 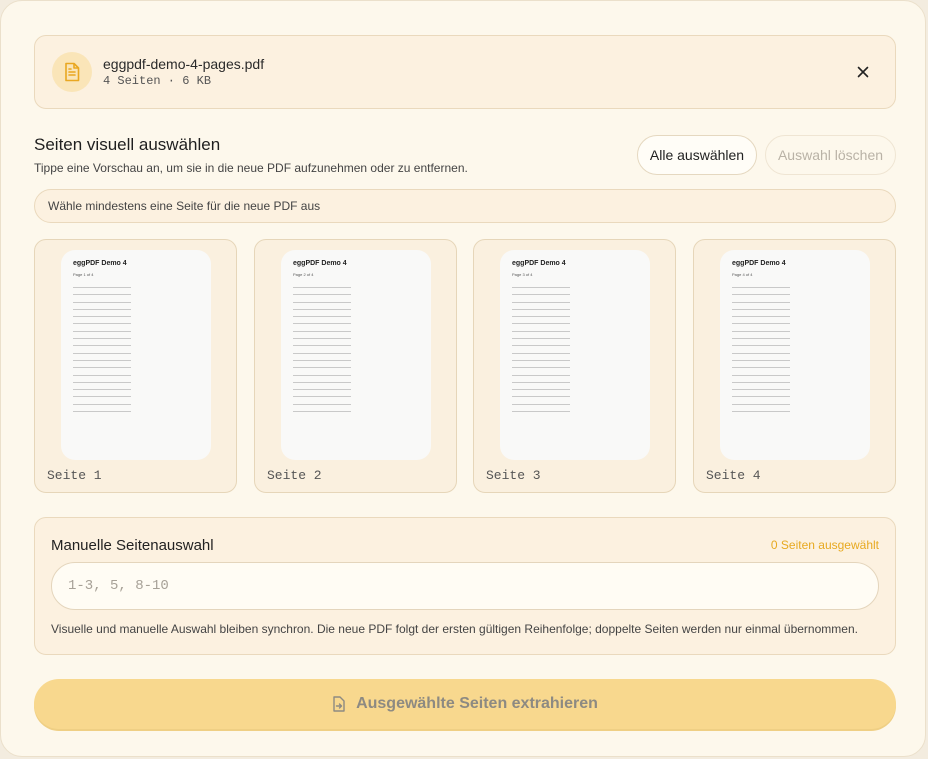 What do you see at coordinates (830, 155) in the screenshot?
I see `clear-selection-button: Auswahl löschen` at bounding box center [830, 155].